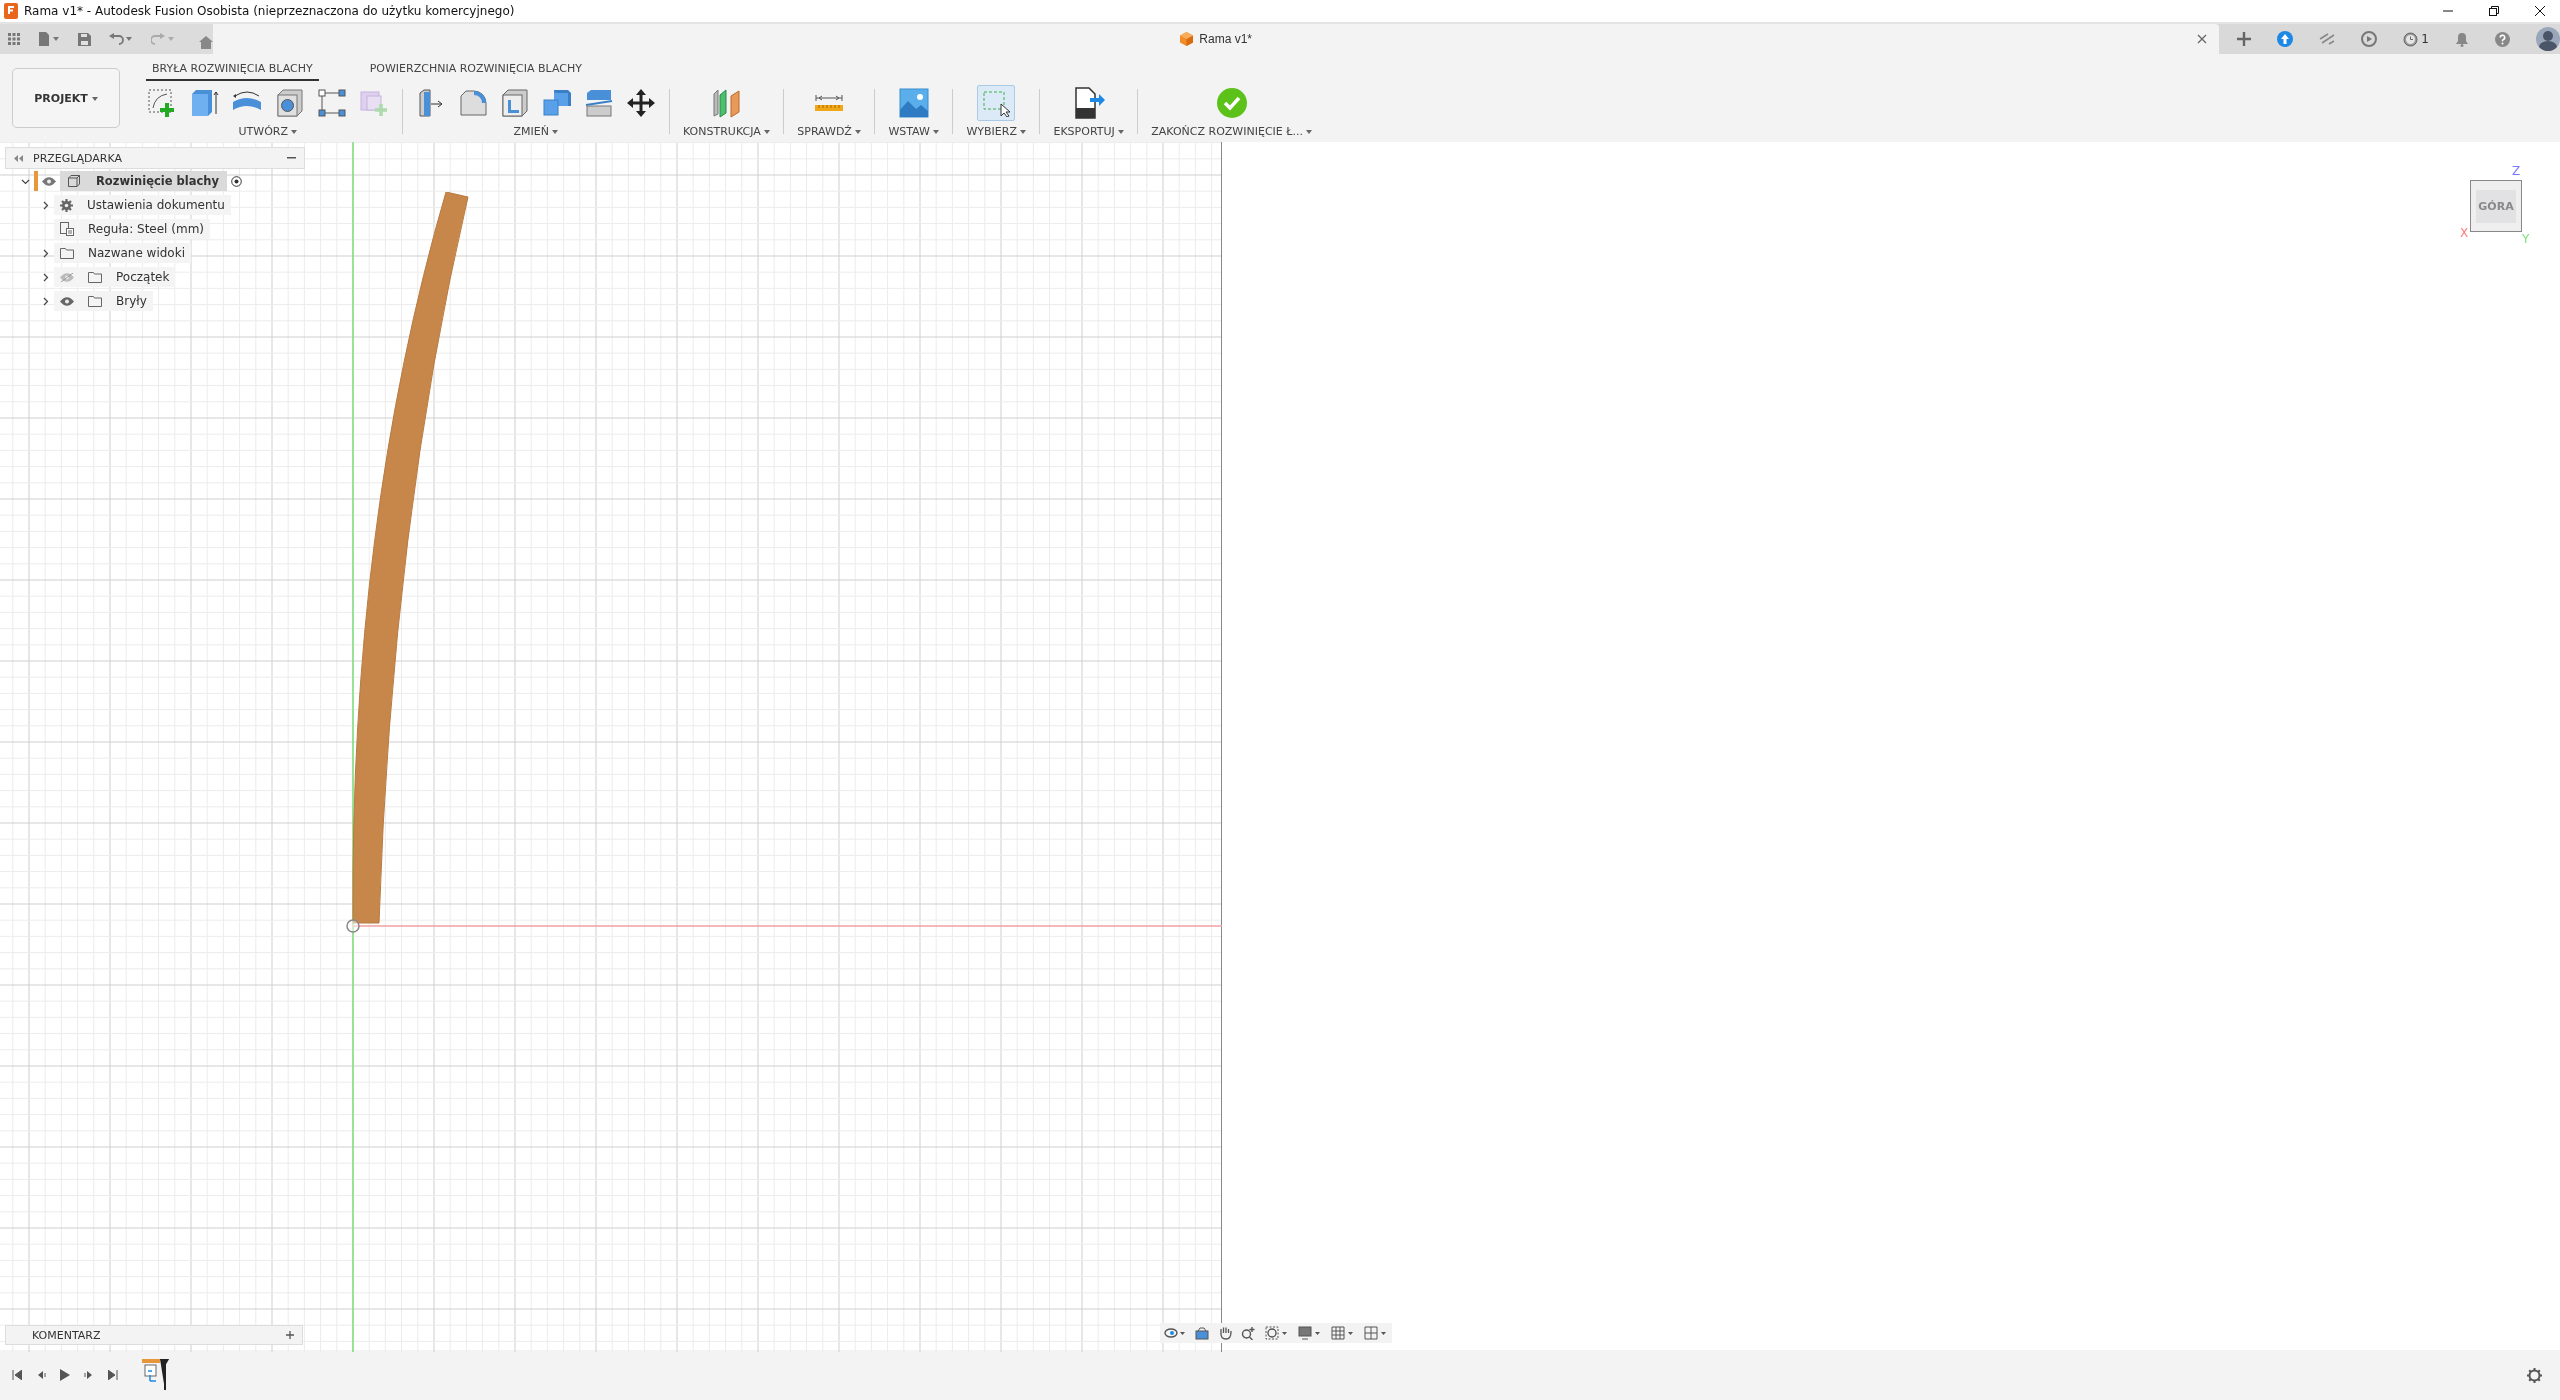  Describe the element at coordinates (162, 103) in the screenshot. I see `sketch-icon` at that location.